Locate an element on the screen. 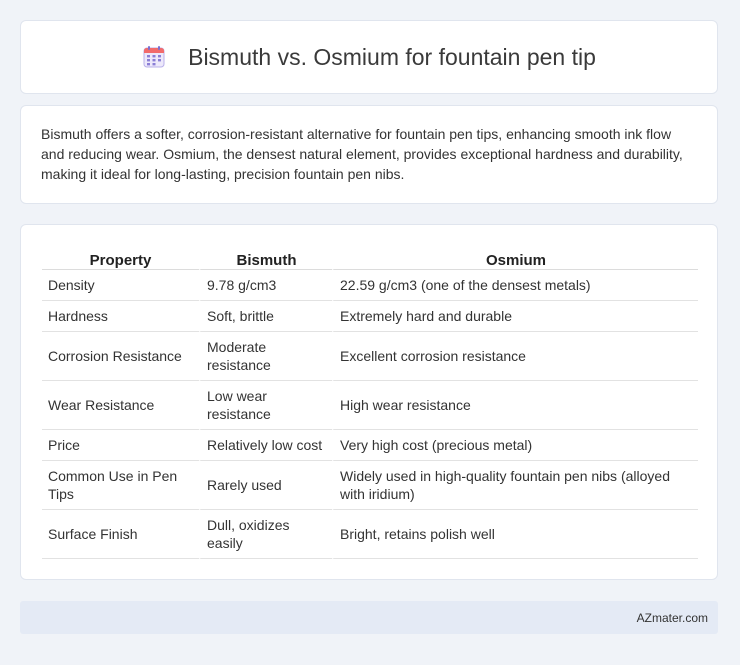 This screenshot has height=665, width=740. cell-osmium: High wear resistance is located at coordinates (515, 405).